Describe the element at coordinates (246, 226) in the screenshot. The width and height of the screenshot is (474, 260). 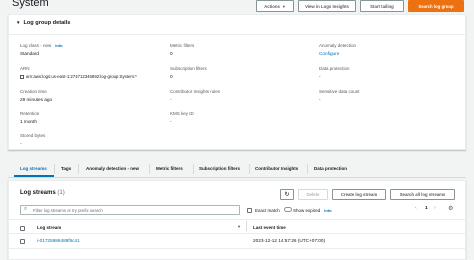
I see `column-divider` at that location.